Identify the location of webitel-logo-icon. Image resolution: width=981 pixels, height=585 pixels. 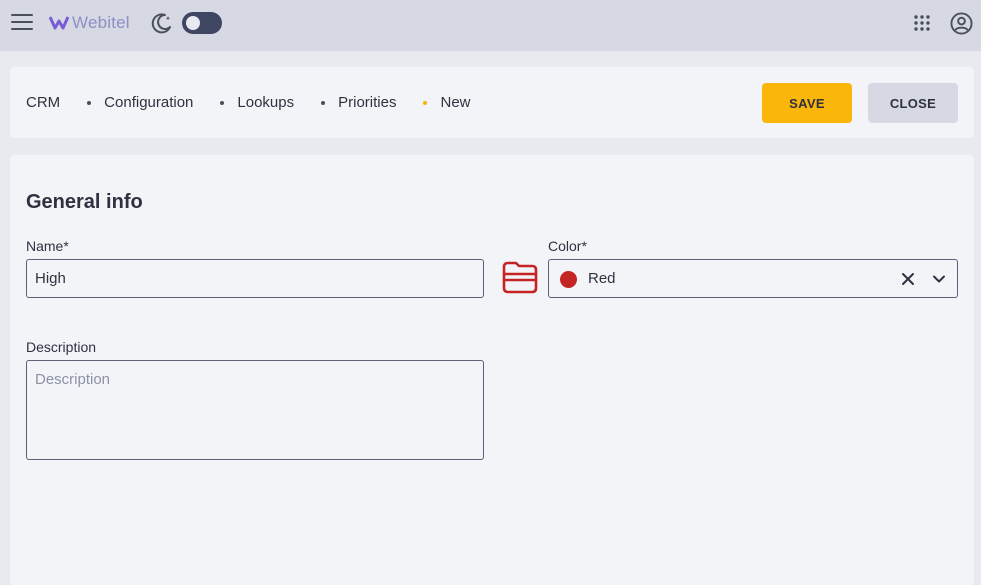
(59, 23).